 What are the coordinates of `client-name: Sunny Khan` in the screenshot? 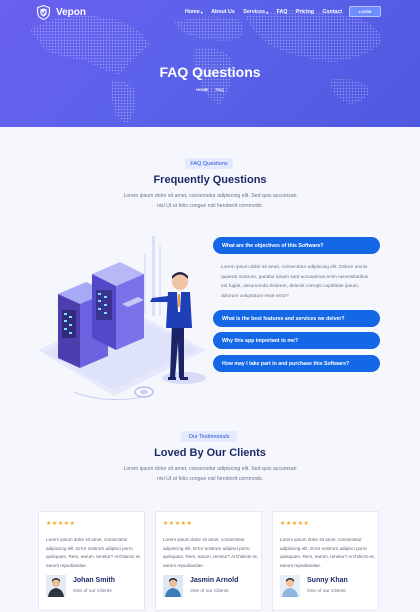 It's located at (327, 580).